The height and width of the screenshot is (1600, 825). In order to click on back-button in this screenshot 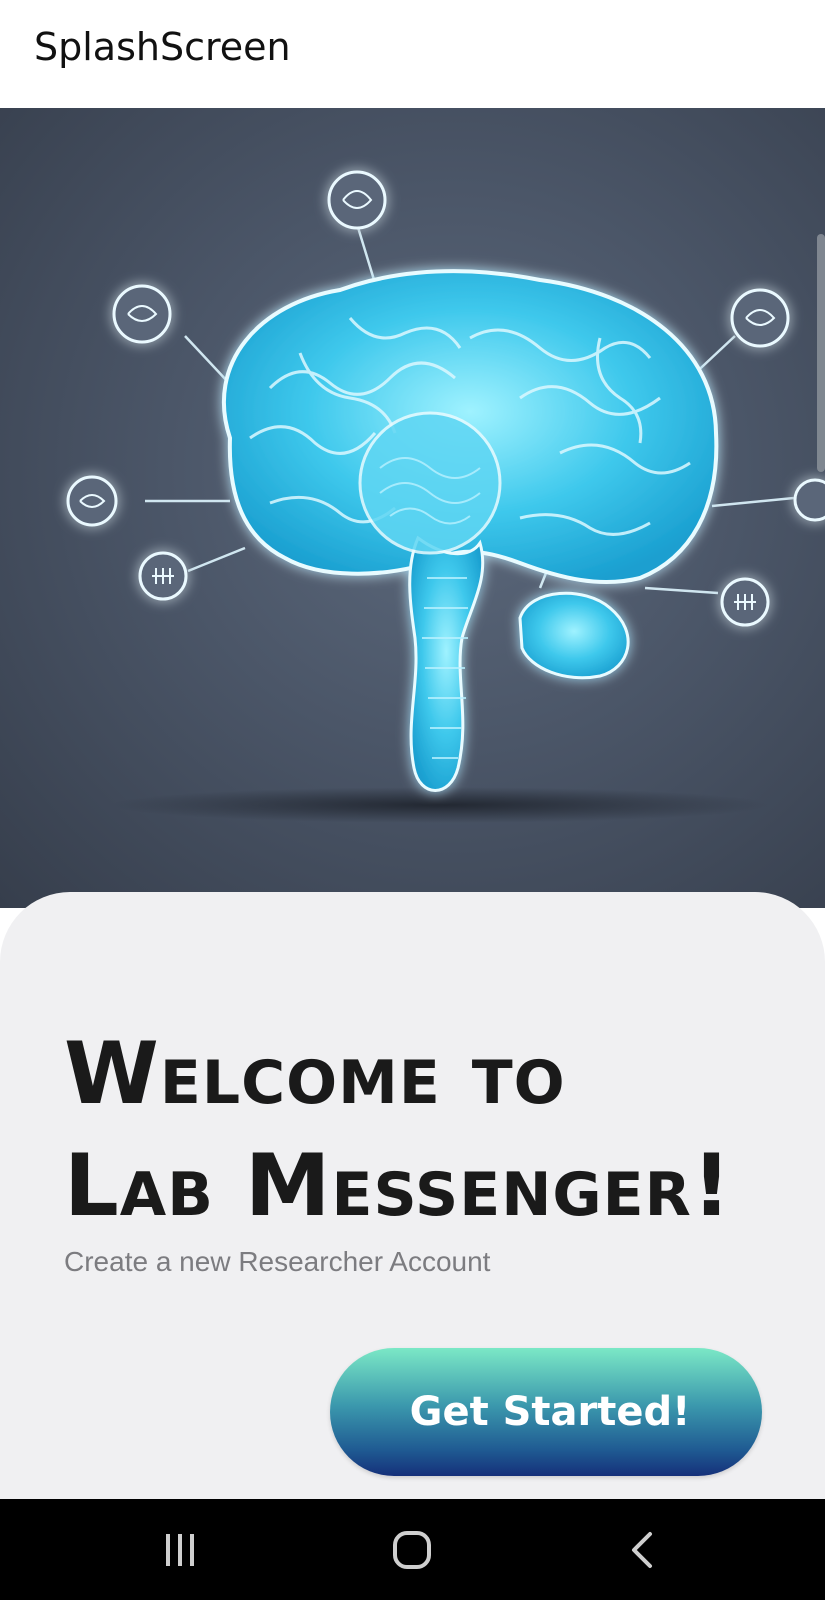, I will do `click(642, 1549)`.